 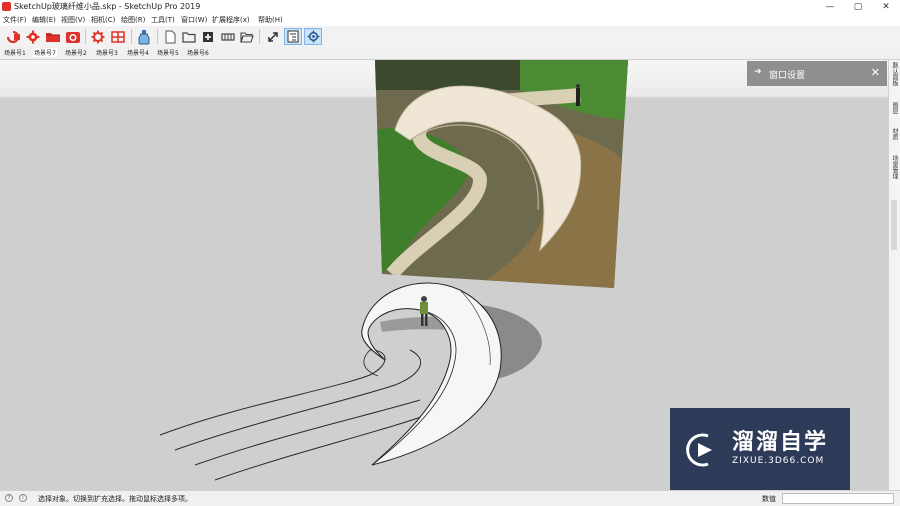 I want to click on gear-icon, so click(x=33, y=36).